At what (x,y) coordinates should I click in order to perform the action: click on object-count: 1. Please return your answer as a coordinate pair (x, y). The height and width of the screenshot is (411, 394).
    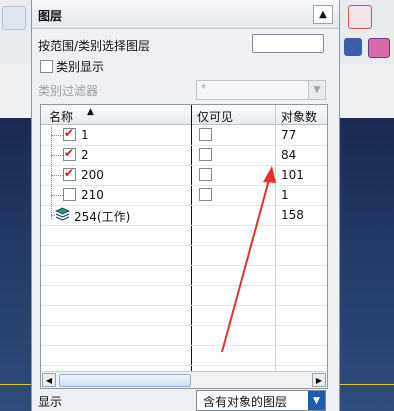
    Looking at the image, I should click on (285, 195).